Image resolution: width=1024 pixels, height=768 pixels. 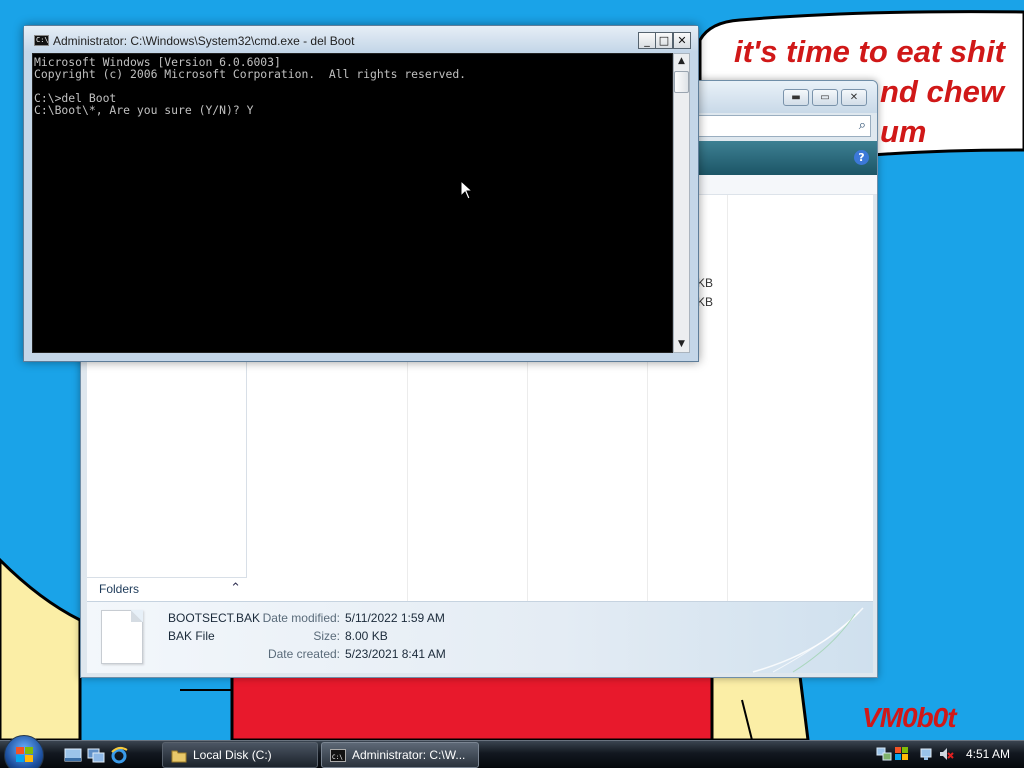 I want to click on speech-line-1: it's time to eat shit, so click(x=869, y=51).